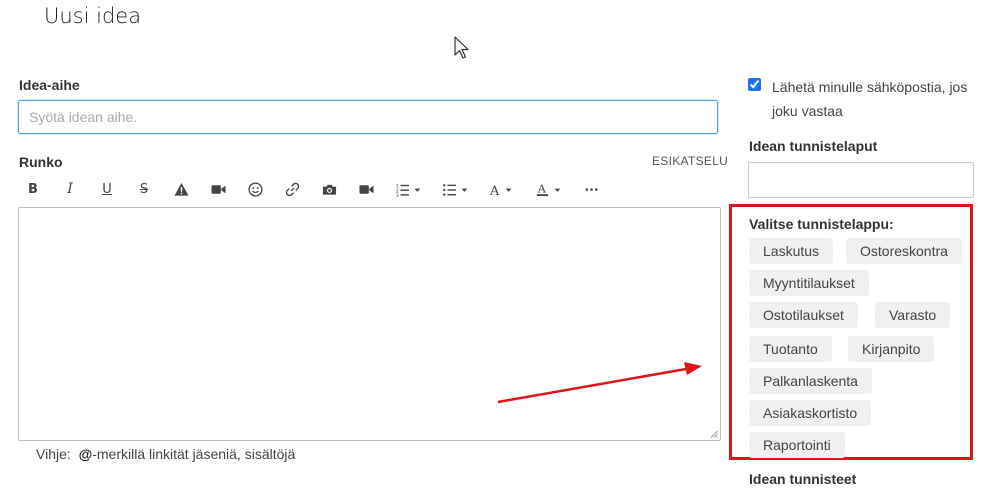 This screenshot has height=492, width=998. I want to click on ordered-list-button: 123, so click(408, 189).